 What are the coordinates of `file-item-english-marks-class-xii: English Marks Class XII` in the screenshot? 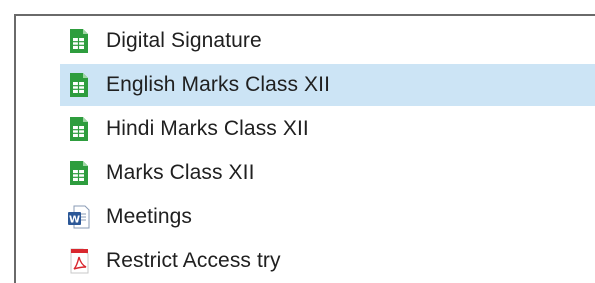 It's located at (327, 85).